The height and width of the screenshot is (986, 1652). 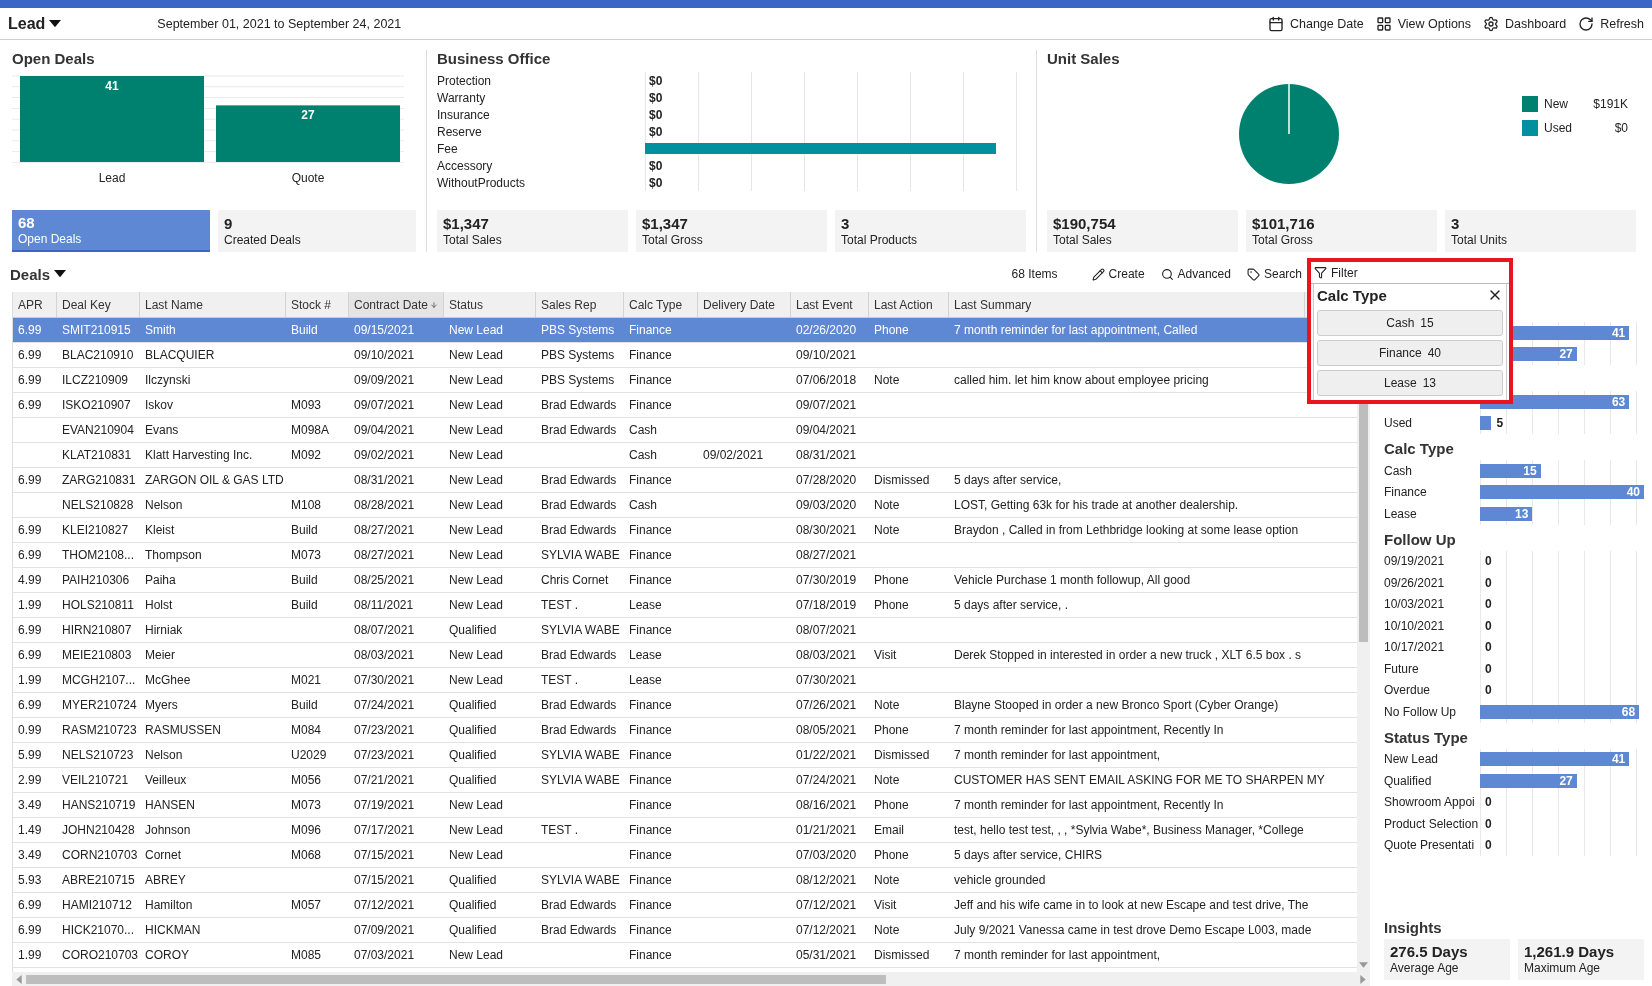 I want to click on scroll-down-icon, so click(x=1363, y=965).